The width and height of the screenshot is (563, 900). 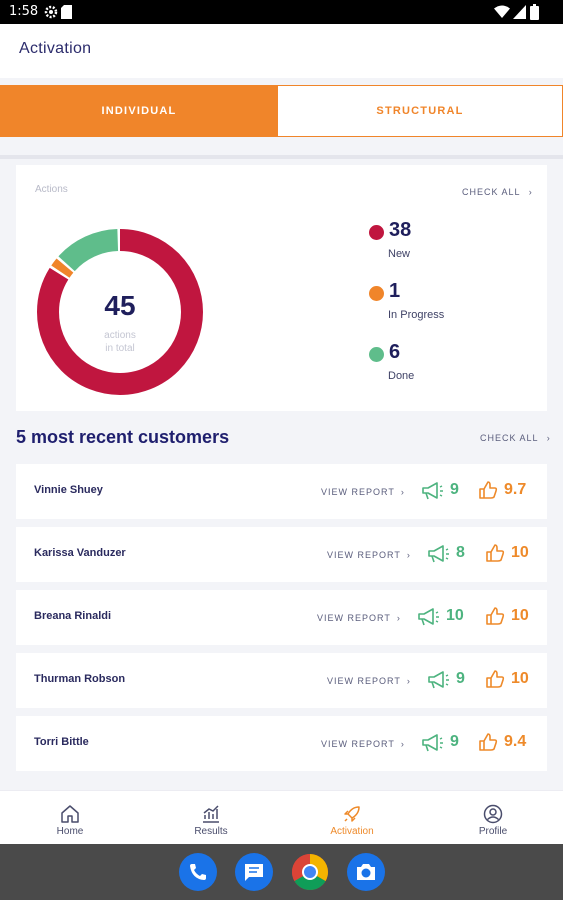 I want to click on nav-results-label: Results, so click(x=211, y=831).